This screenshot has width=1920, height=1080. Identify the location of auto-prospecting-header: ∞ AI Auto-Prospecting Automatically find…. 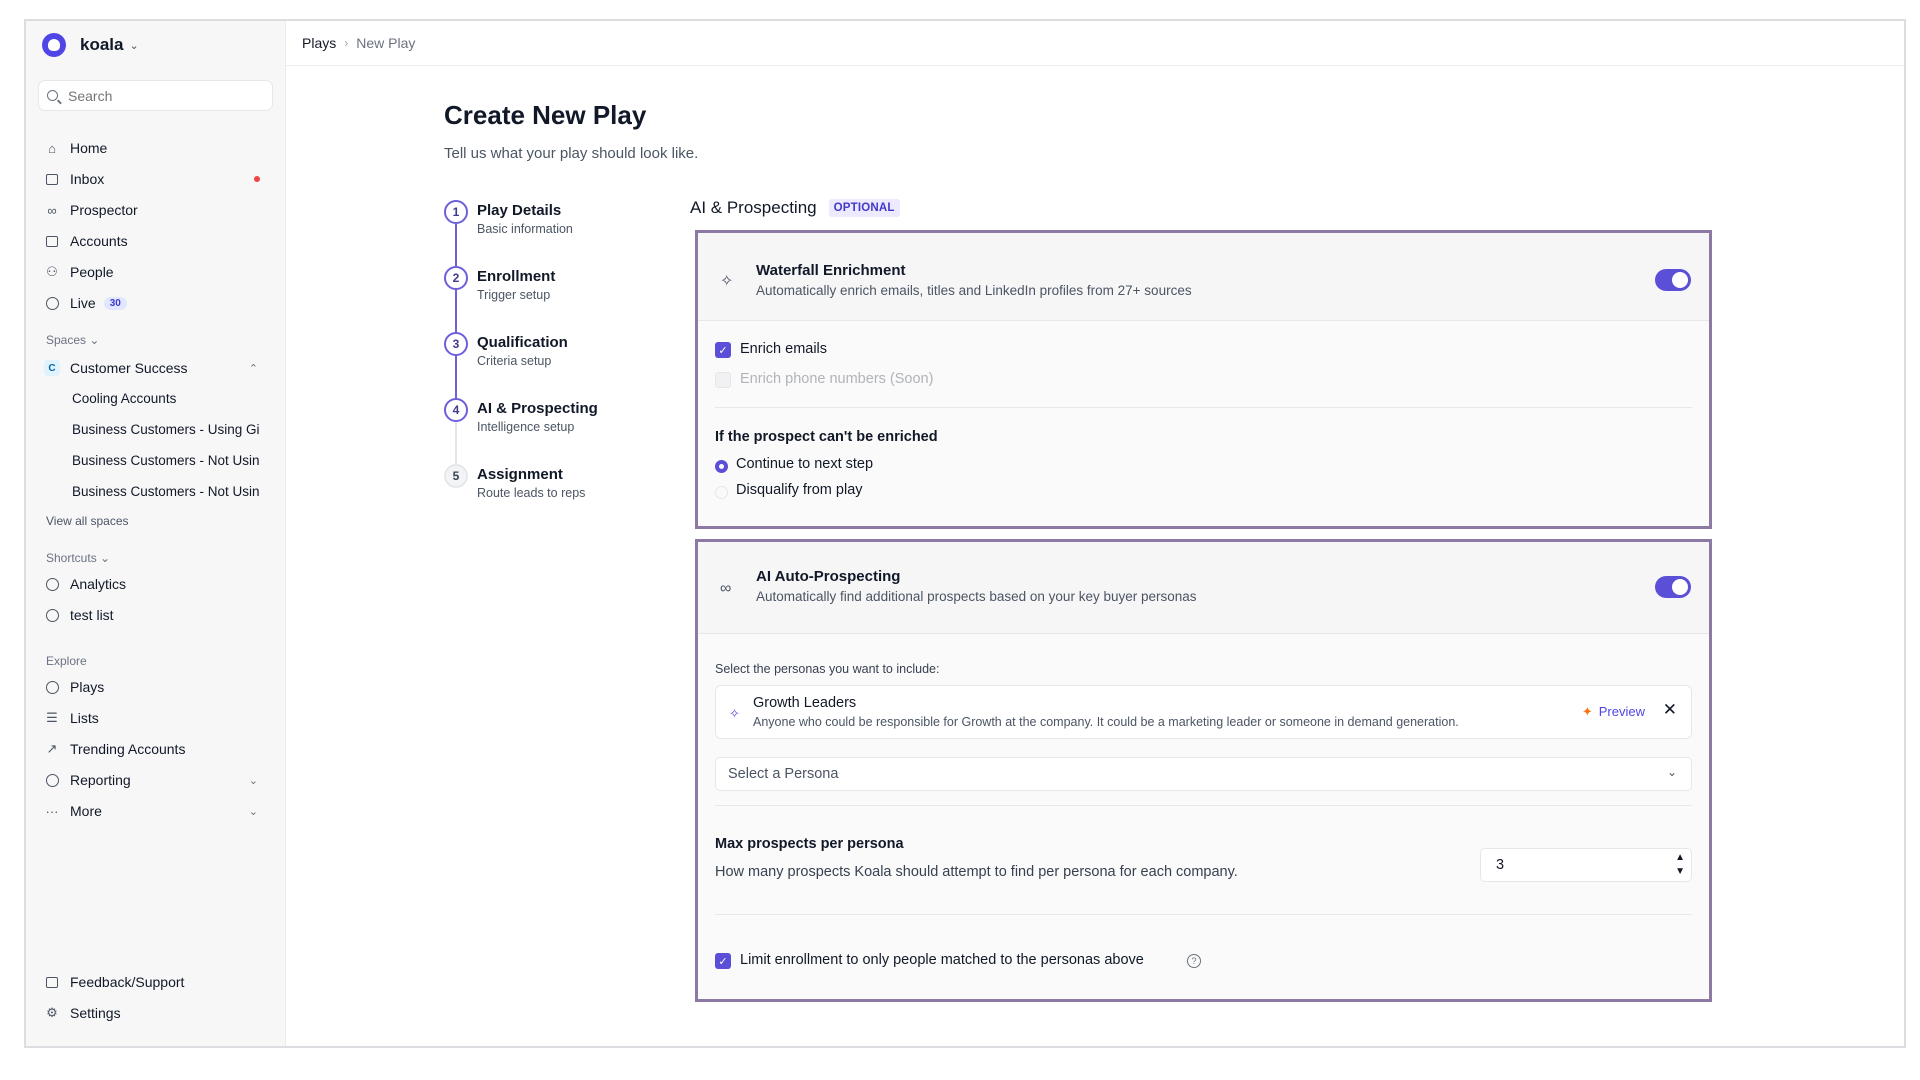
(1203, 588).